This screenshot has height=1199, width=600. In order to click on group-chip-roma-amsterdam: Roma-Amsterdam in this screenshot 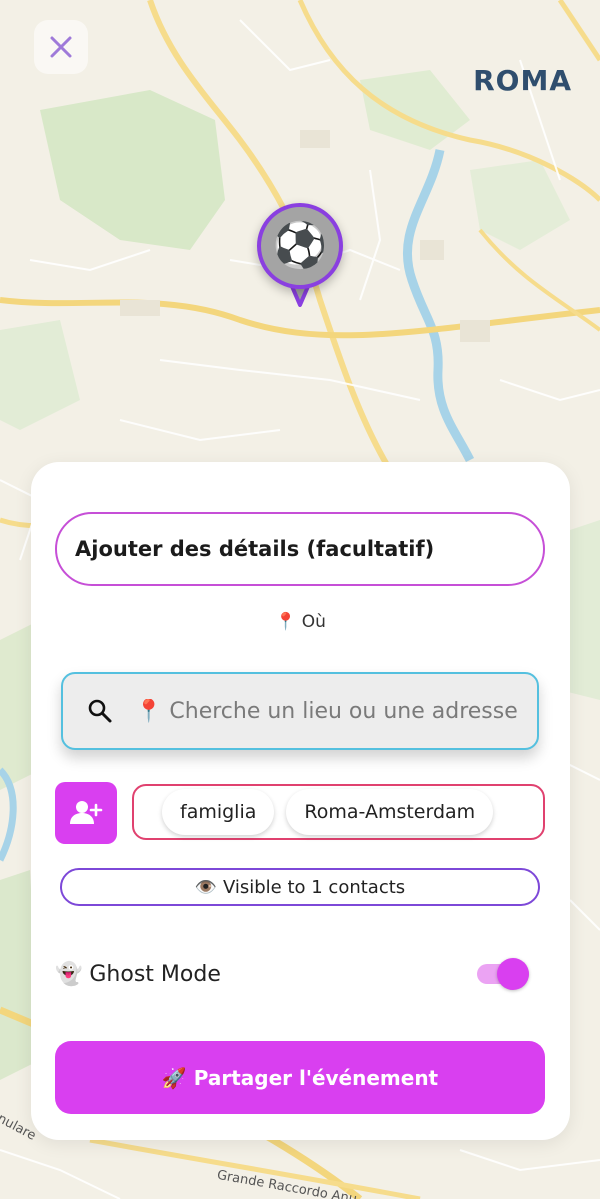, I will do `click(390, 812)`.